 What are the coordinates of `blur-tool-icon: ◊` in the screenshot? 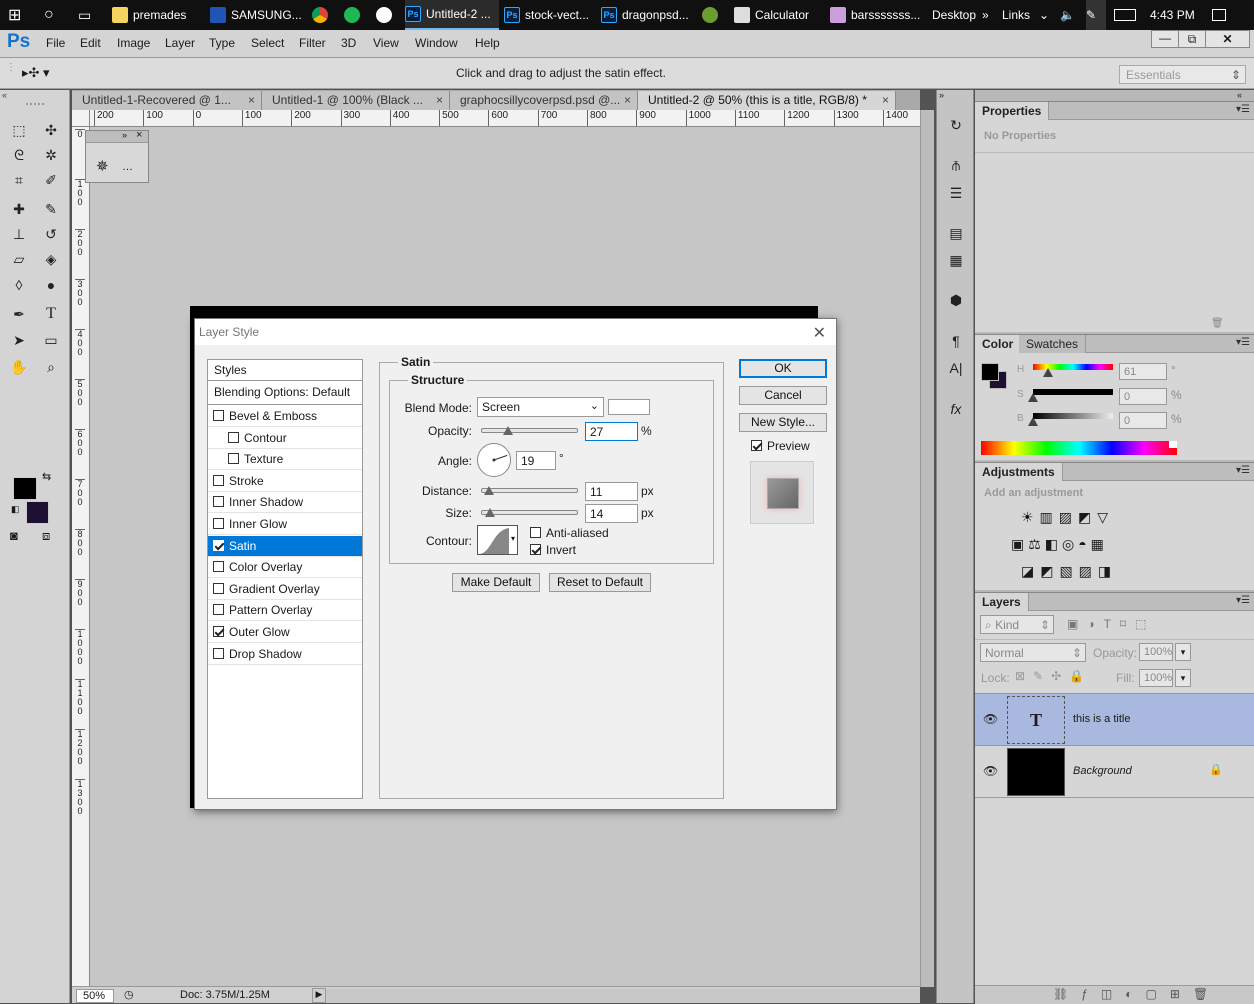 It's located at (19, 285).